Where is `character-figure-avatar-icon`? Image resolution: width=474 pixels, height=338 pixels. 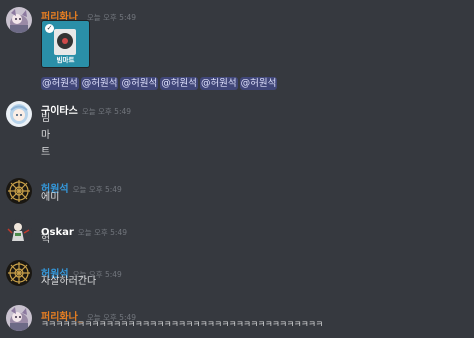
character-figure-avatar-icon is located at coordinates (19, 232).